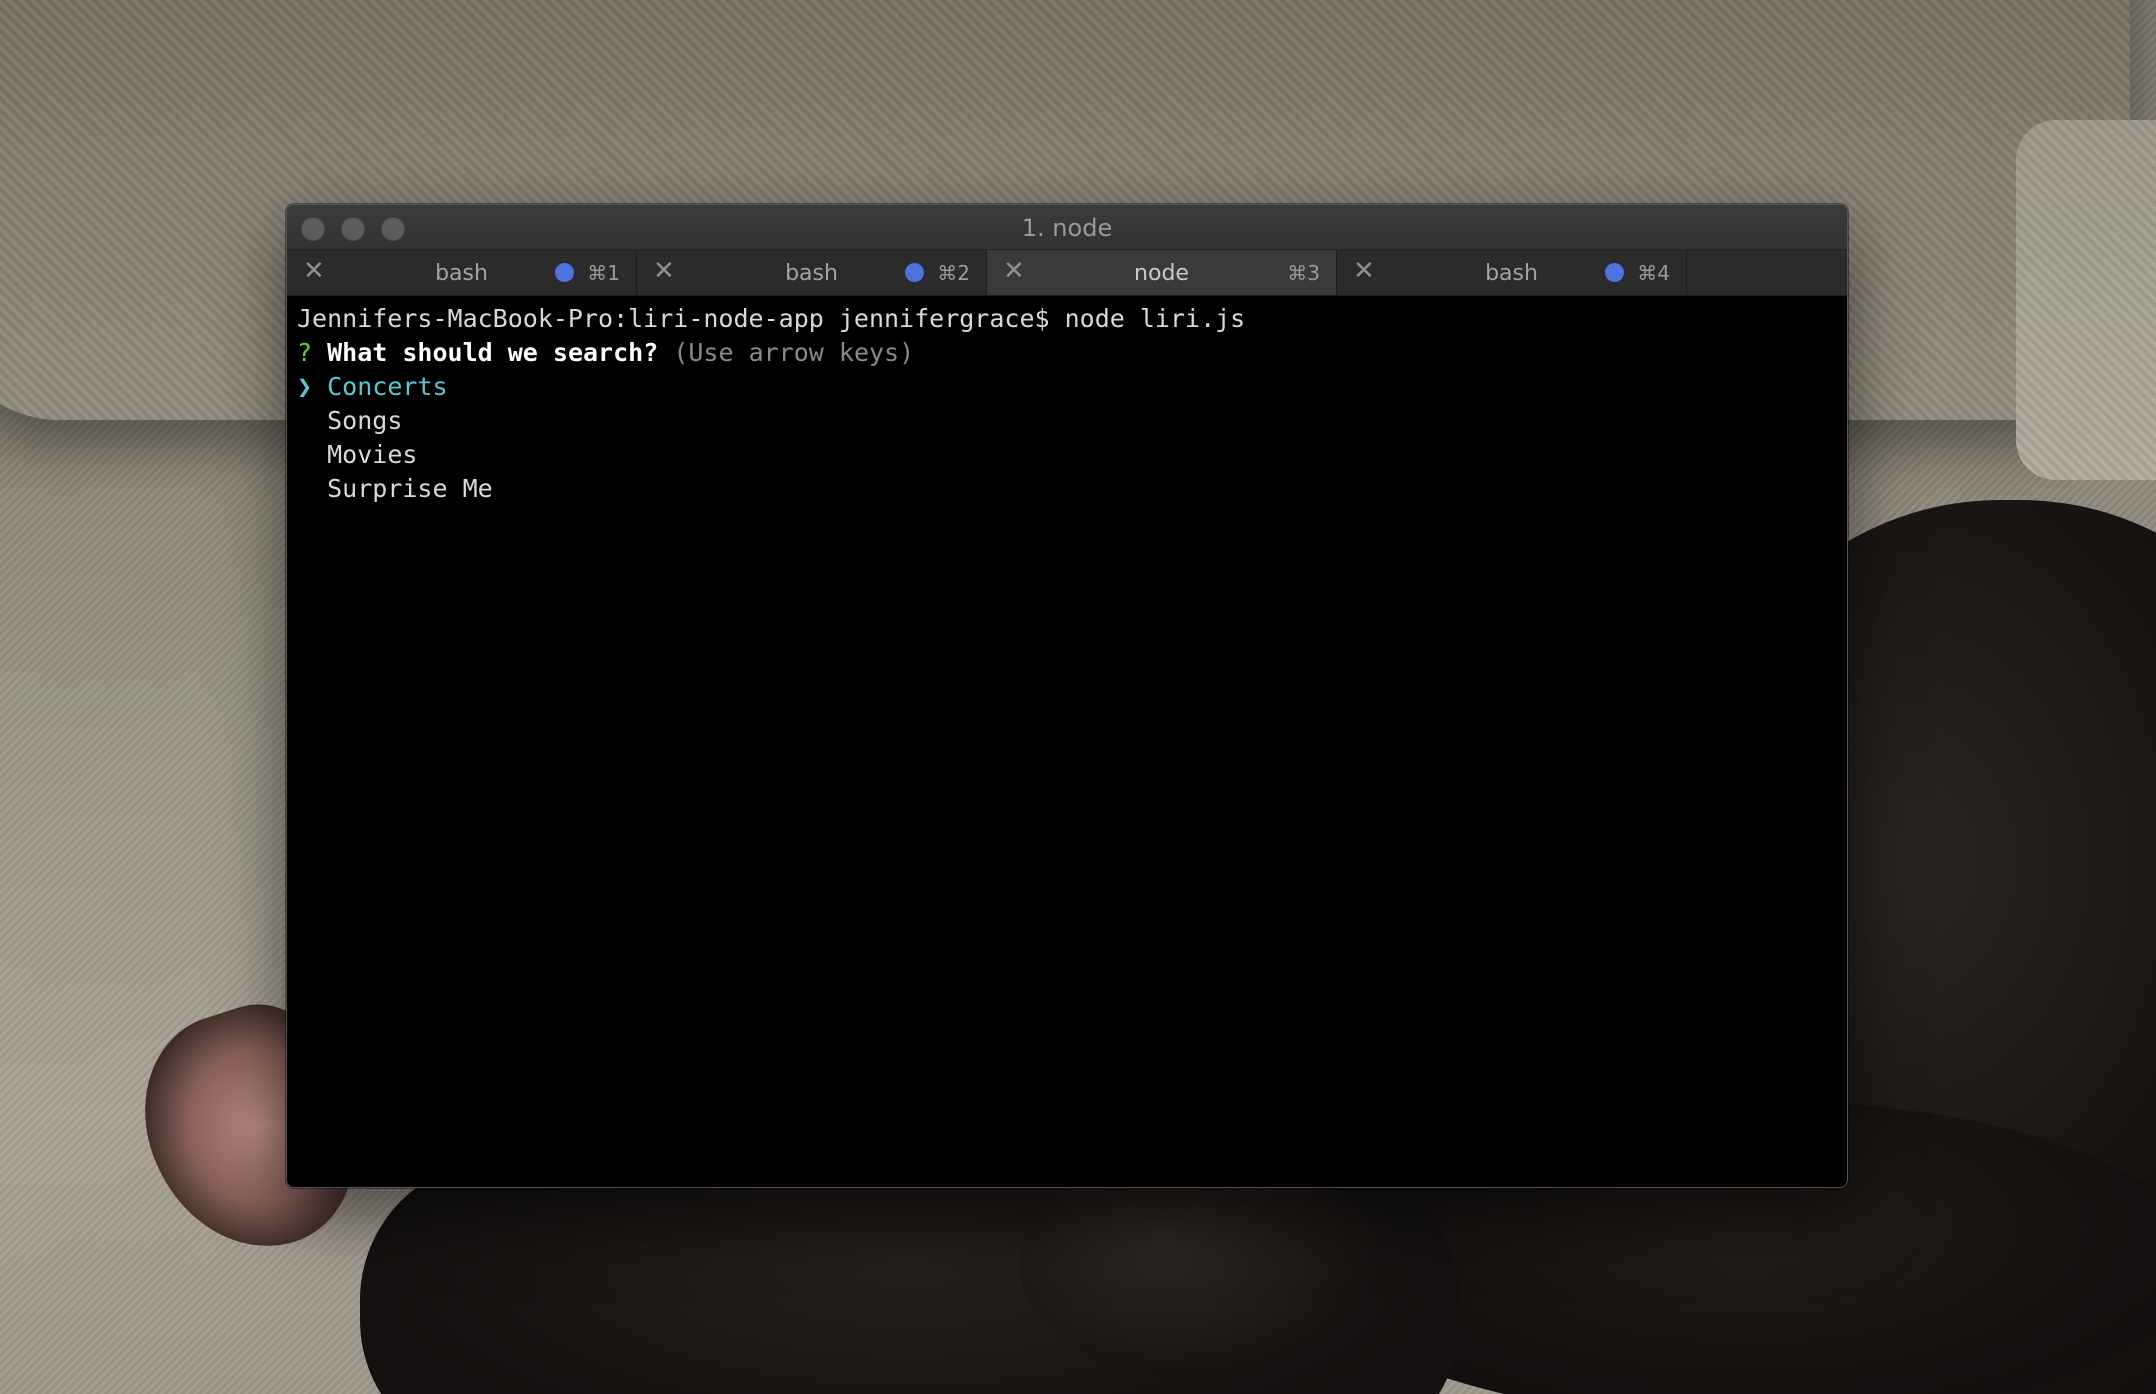 This screenshot has height=1394, width=2156. I want to click on prompt-hint: (Use arrow keys), so click(794, 352).